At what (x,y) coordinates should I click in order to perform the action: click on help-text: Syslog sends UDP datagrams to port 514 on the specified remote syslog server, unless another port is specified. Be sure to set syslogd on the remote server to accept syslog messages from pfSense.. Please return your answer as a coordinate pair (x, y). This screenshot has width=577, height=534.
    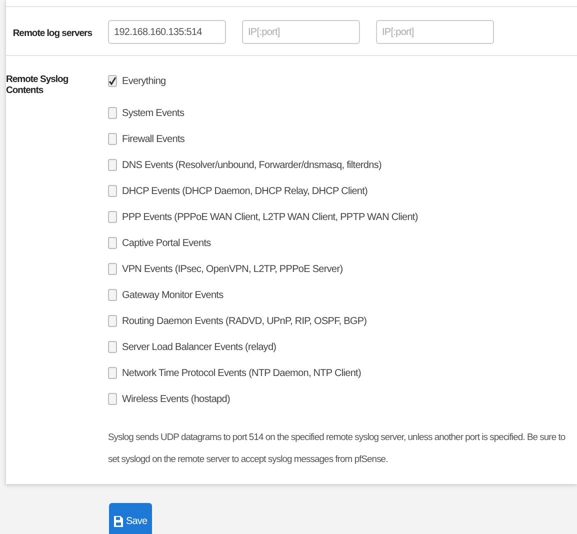
    Looking at the image, I should click on (337, 448).